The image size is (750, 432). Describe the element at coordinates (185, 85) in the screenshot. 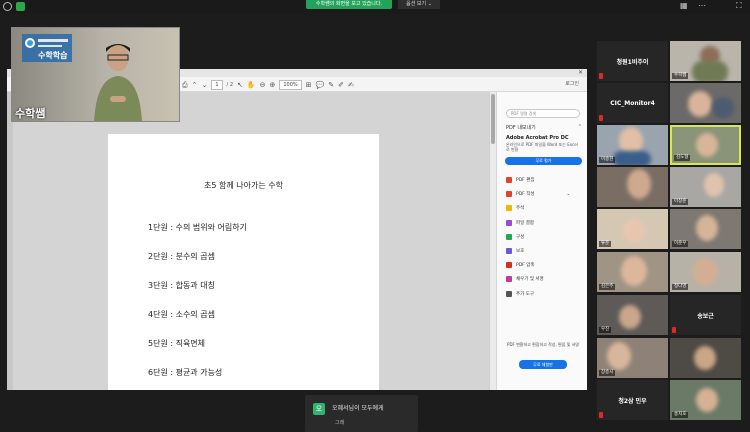

I see `print-icon: ⎙` at that location.